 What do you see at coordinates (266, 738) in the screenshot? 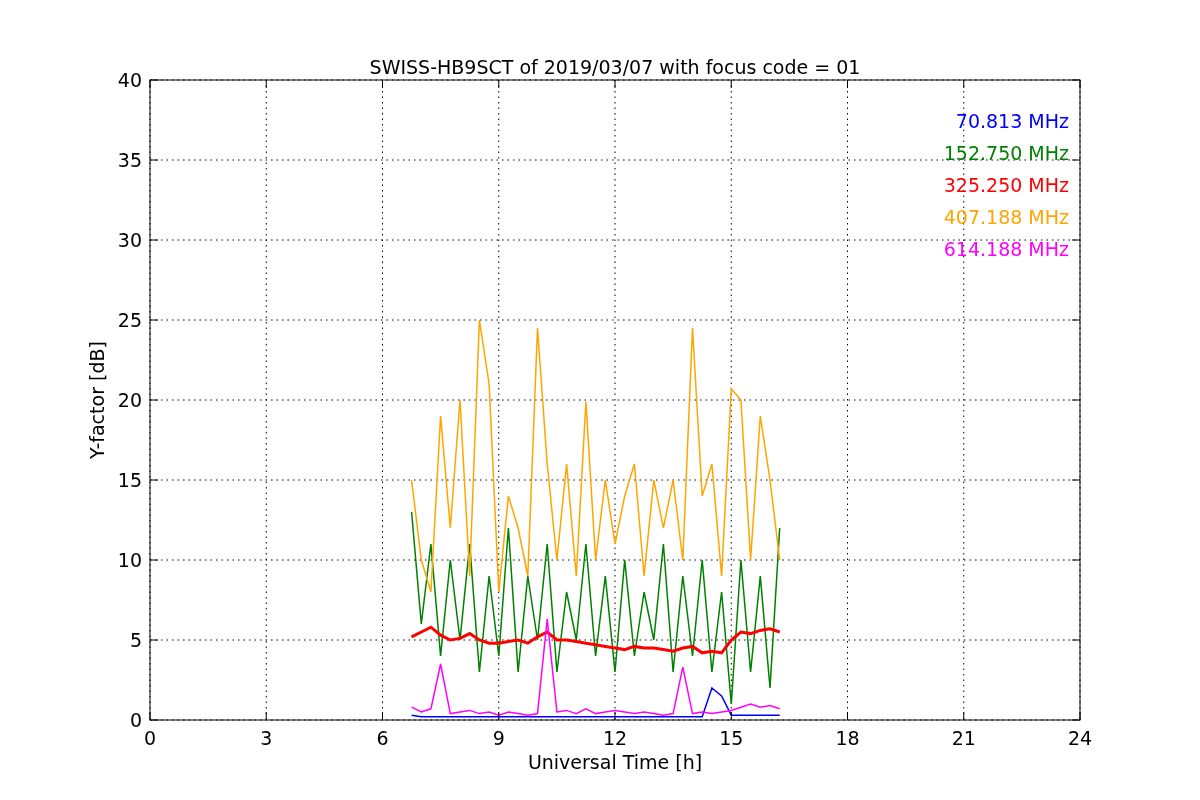
I see `tick-label: 3` at bounding box center [266, 738].